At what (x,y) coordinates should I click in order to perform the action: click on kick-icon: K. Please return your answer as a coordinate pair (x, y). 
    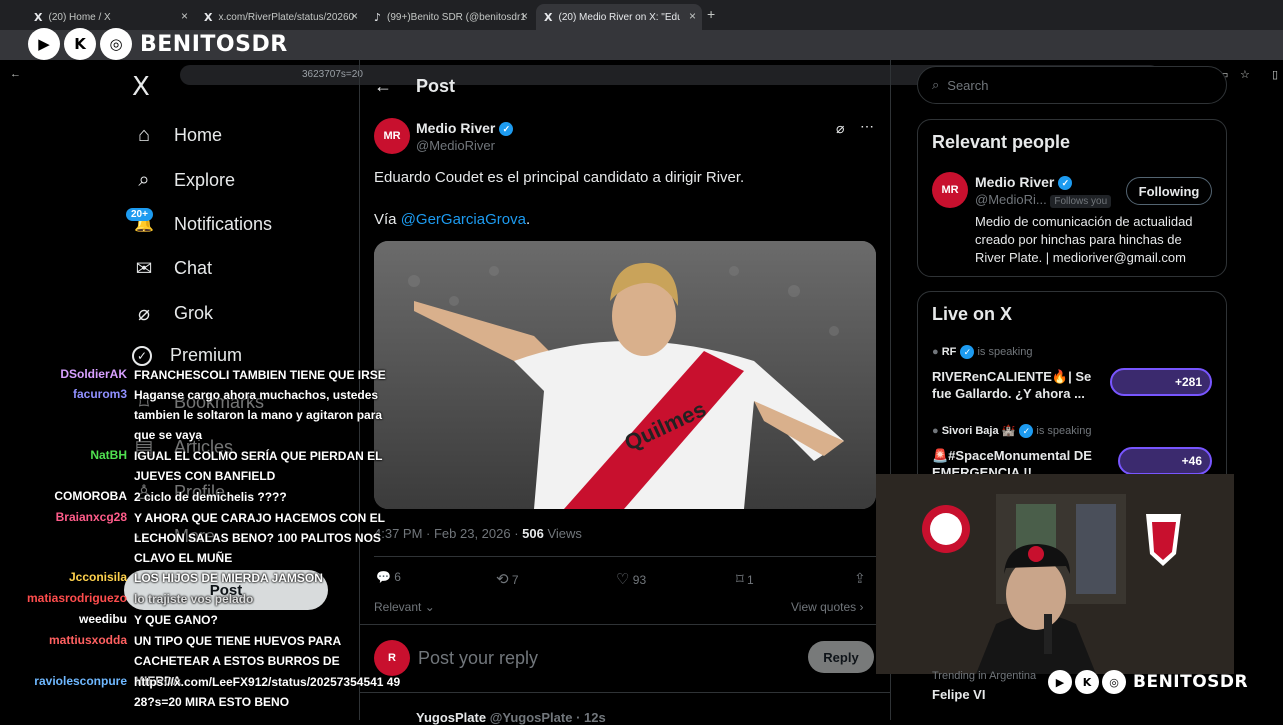
    Looking at the image, I should click on (80, 44).